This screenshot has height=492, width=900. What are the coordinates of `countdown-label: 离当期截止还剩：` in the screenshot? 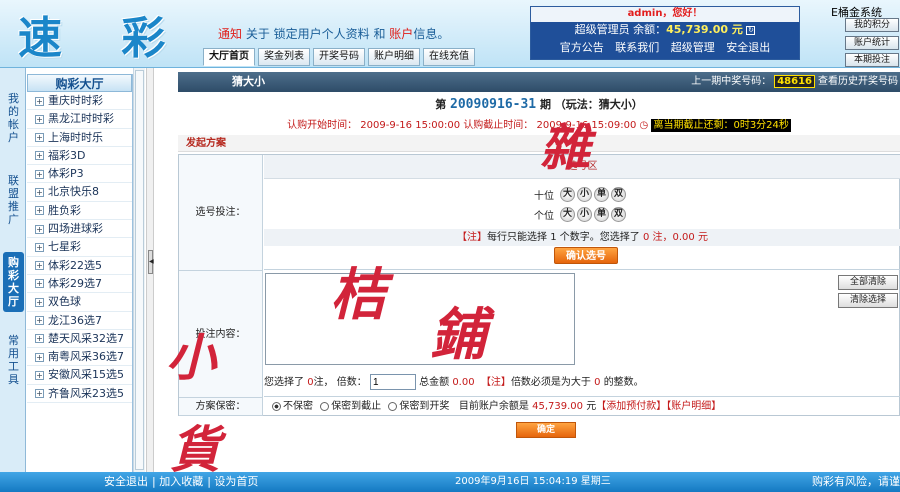 It's located at (693, 125).